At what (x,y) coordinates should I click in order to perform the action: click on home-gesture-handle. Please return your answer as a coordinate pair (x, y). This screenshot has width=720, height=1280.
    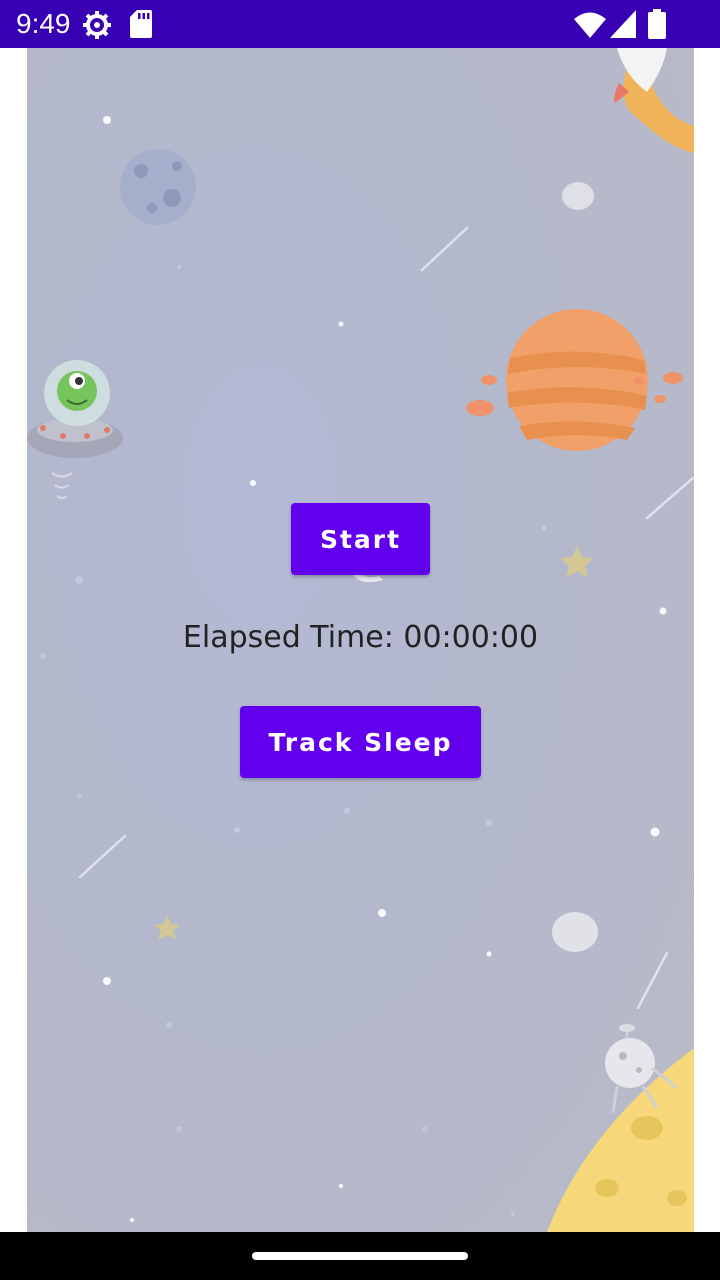
    Looking at the image, I should click on (360, 1256).